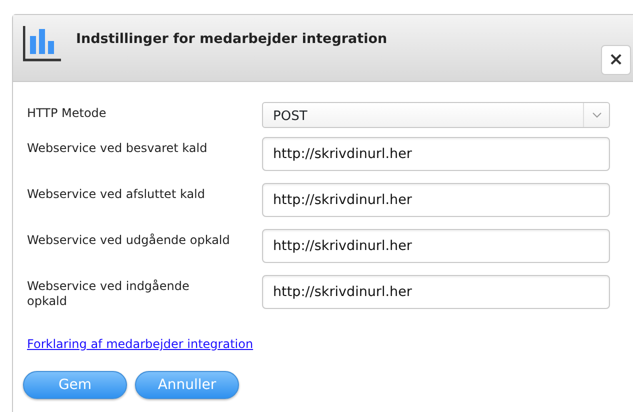  I want to click on field-label: Webservice ved indgående opkald, so click(108, 293).